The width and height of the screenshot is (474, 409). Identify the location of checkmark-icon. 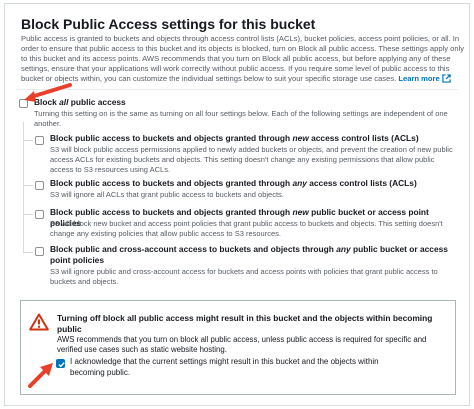
(61, 365).